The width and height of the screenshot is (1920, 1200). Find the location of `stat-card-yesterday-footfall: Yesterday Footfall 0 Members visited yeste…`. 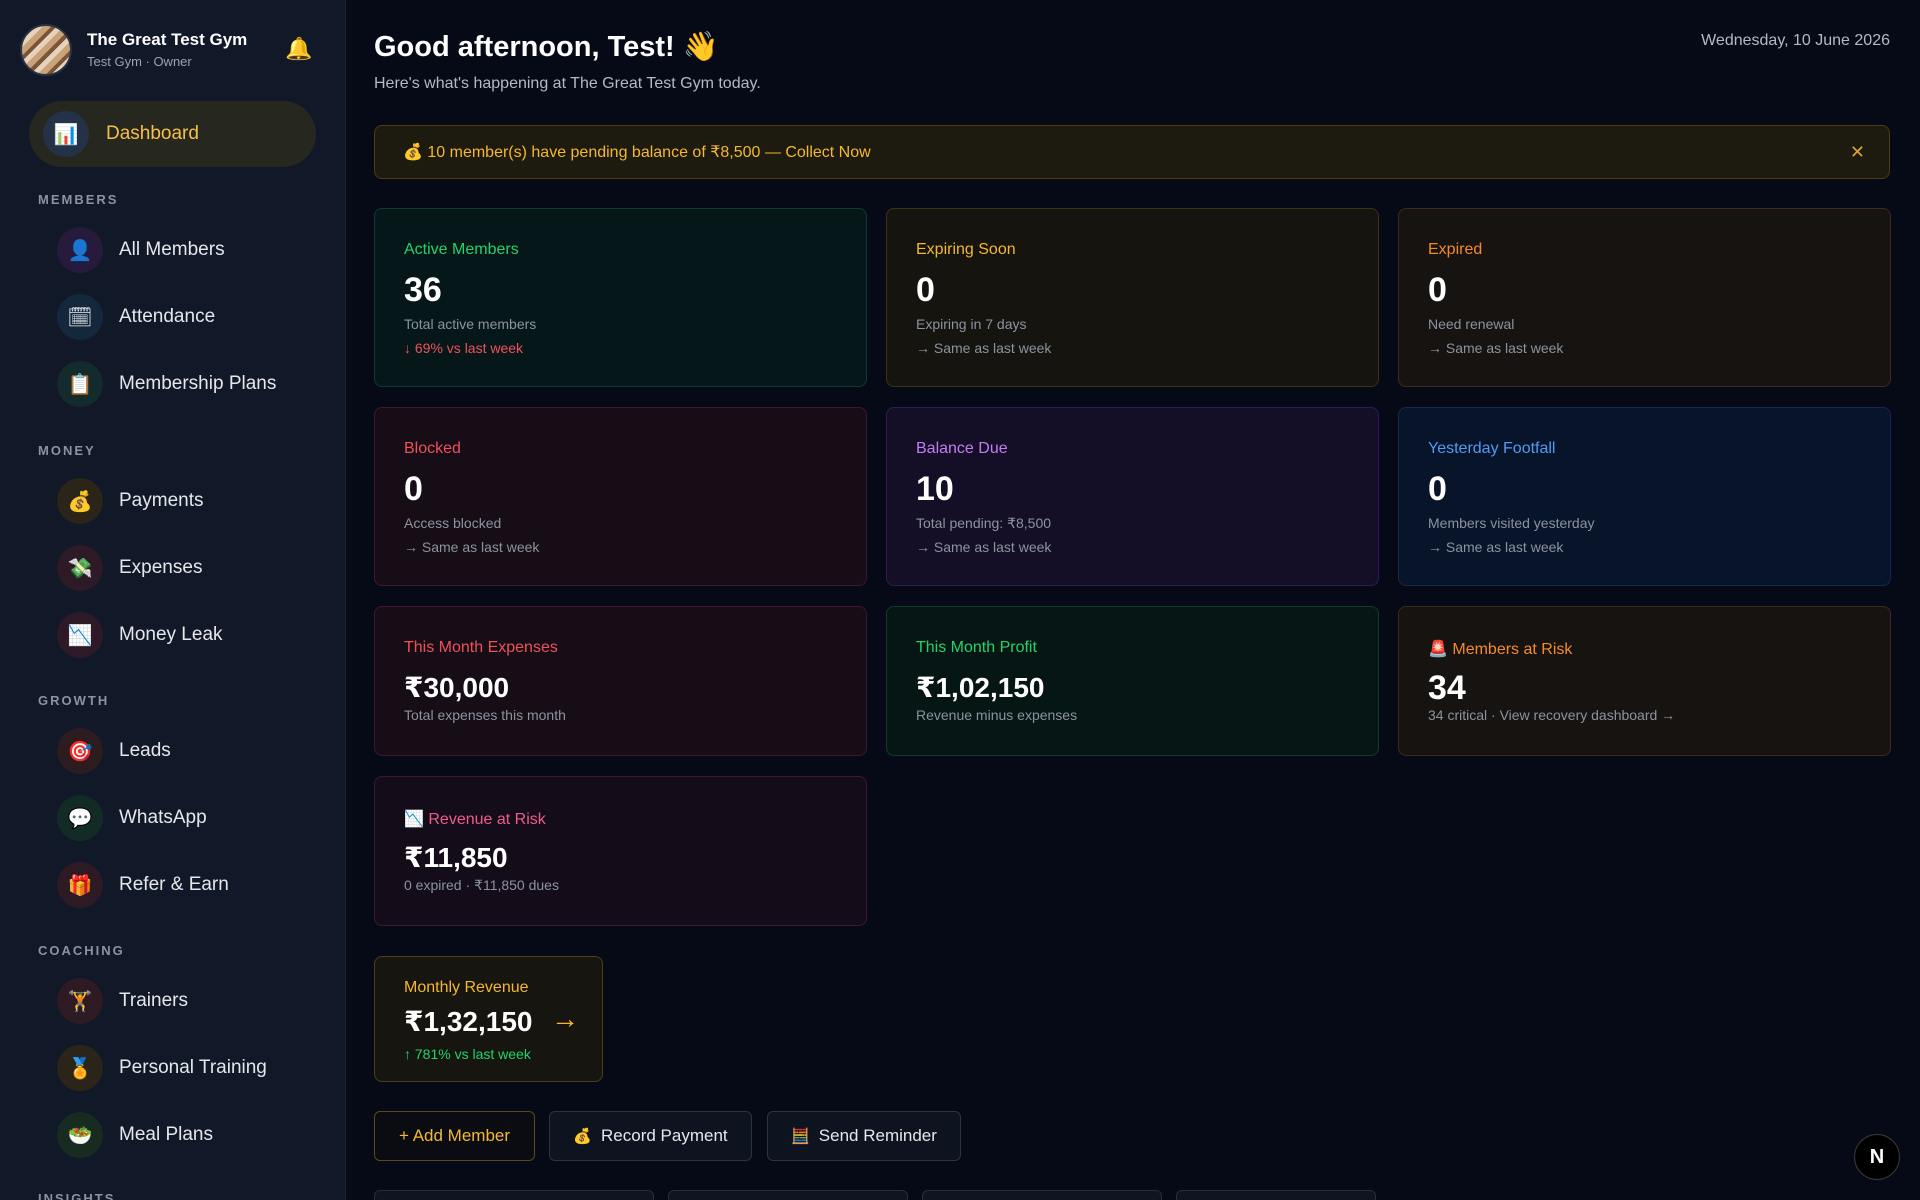

stat-card-yesterday-footfall: Yesterday Footfall 0 Members visited yeste… is located at coordinates (1644, 496).